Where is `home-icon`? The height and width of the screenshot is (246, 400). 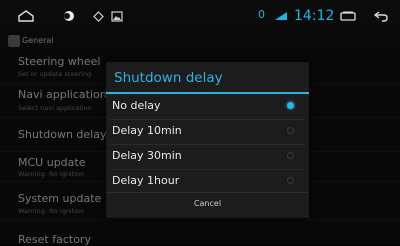 home-icon is located at coordinates (26, 16).